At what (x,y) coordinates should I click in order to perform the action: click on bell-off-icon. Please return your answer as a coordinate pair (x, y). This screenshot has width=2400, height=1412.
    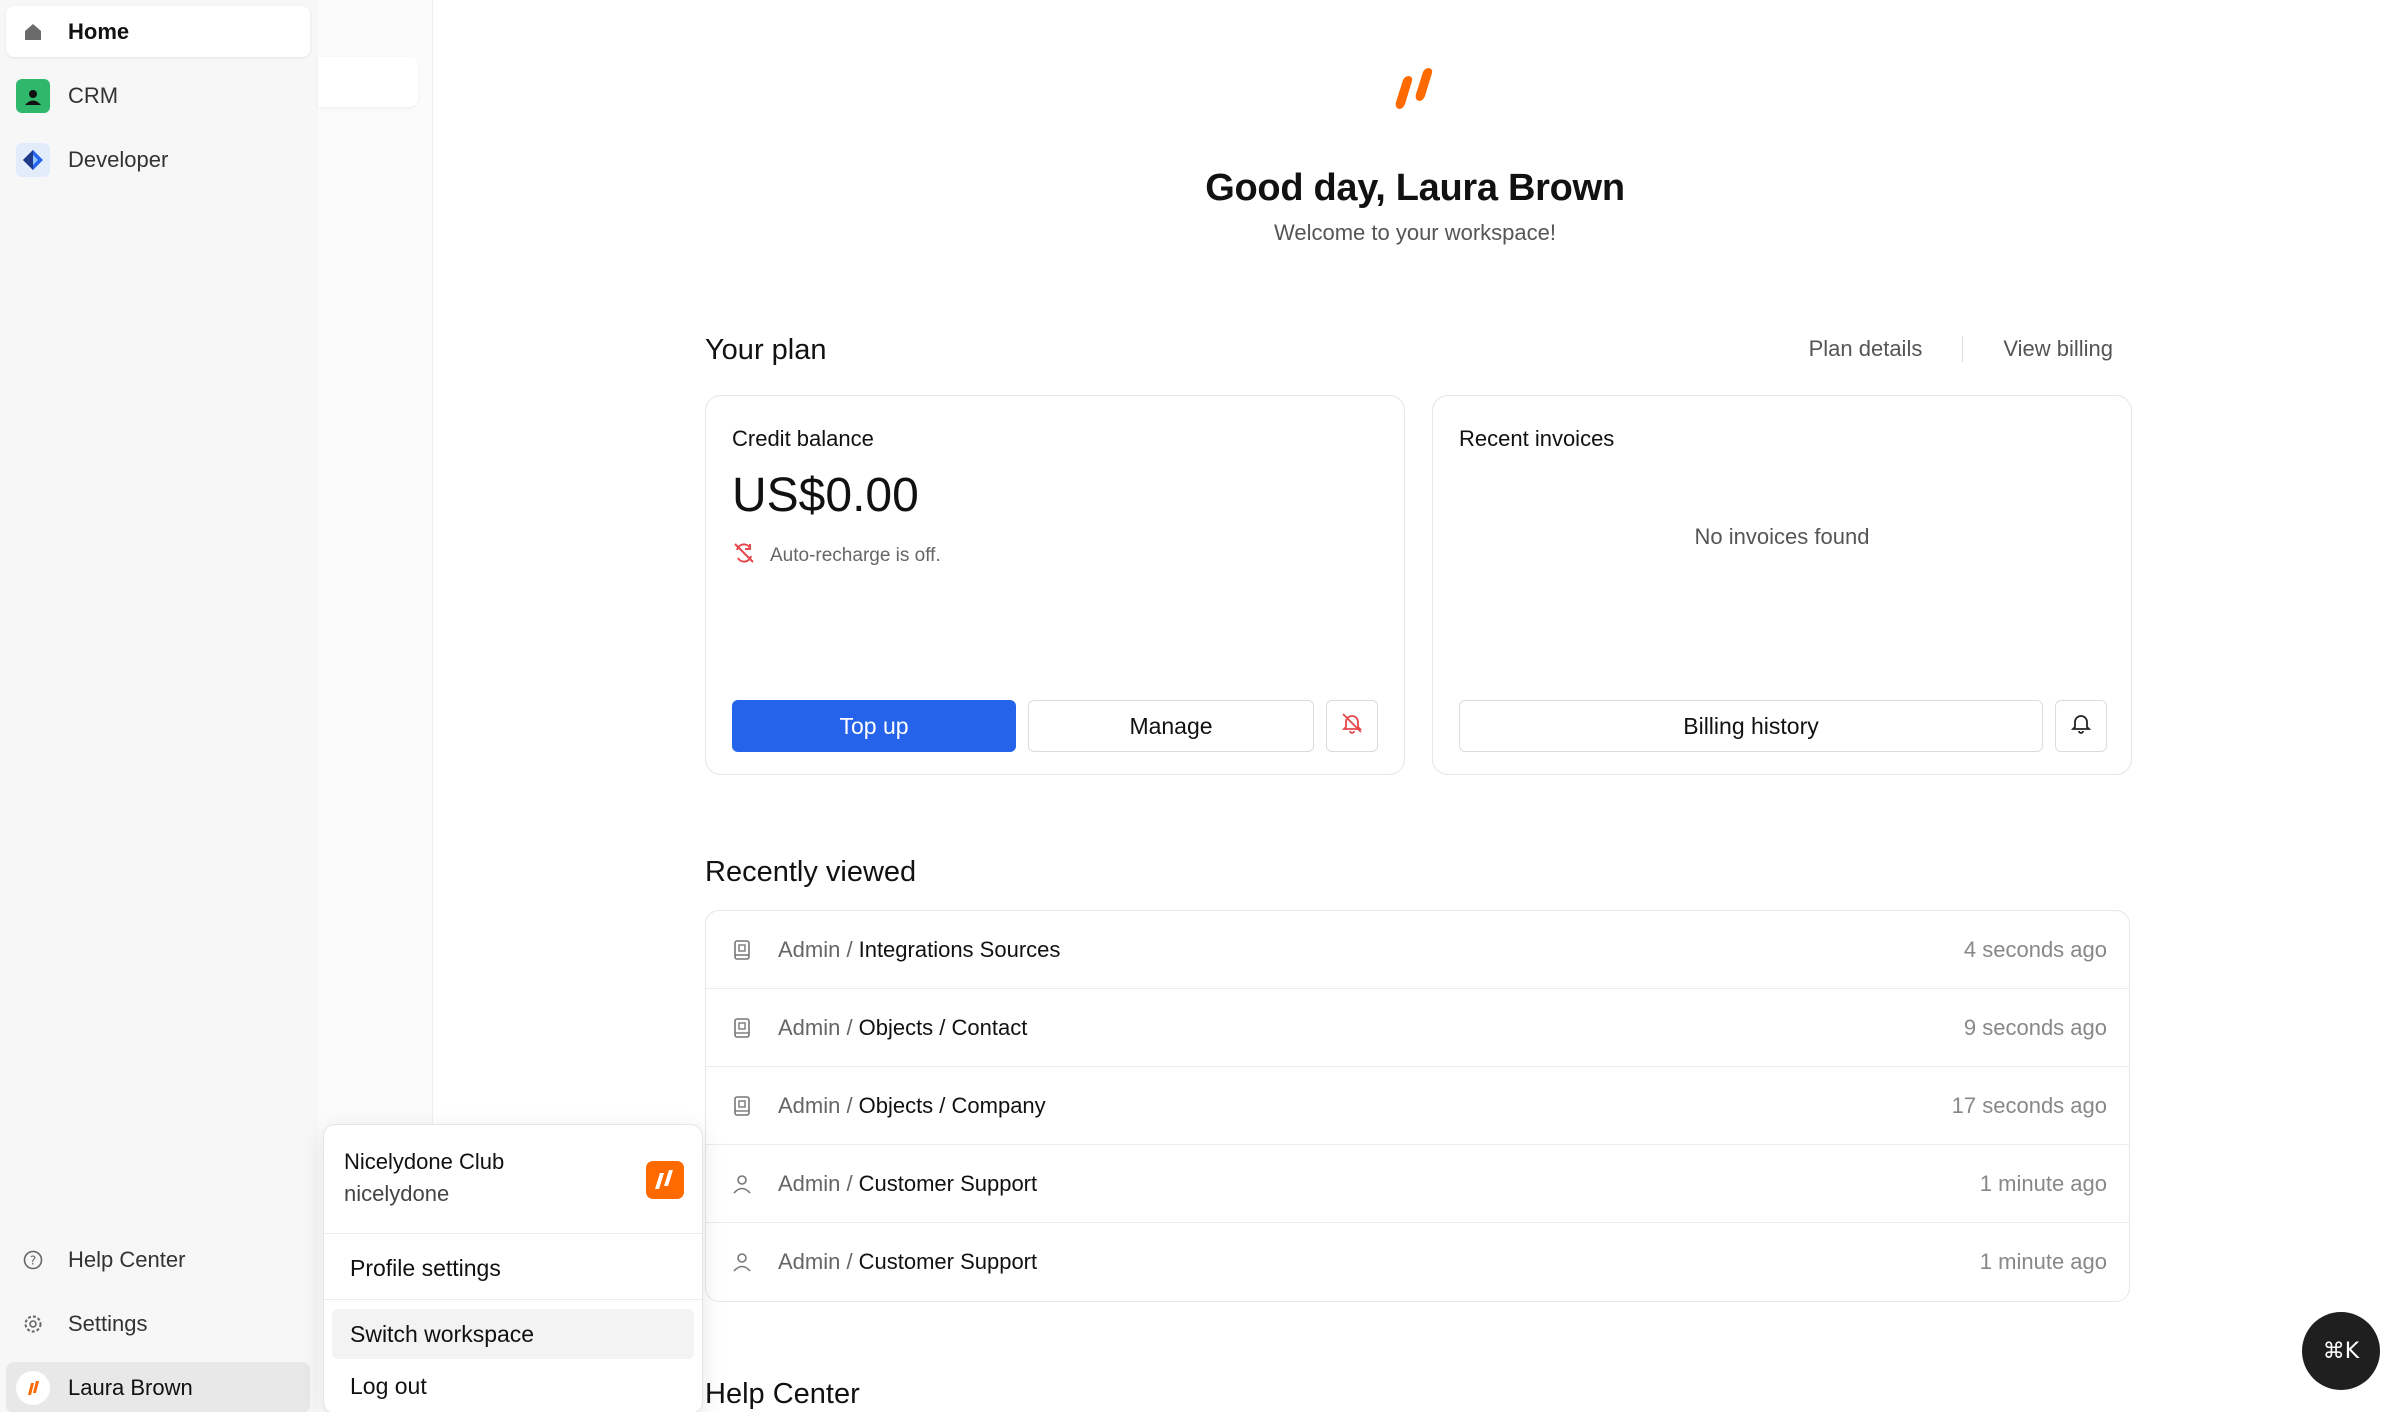
    Looking at the image, I should click on (1352, 726).